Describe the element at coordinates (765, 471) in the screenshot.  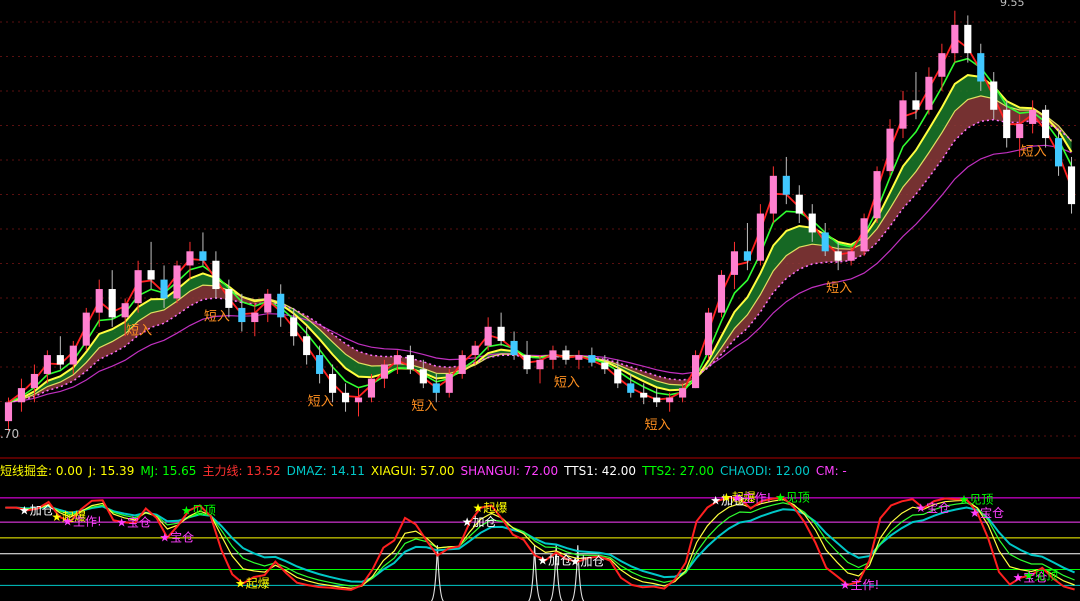
I see `readout-CHAODI: CHAODI: 12.00` at that location.